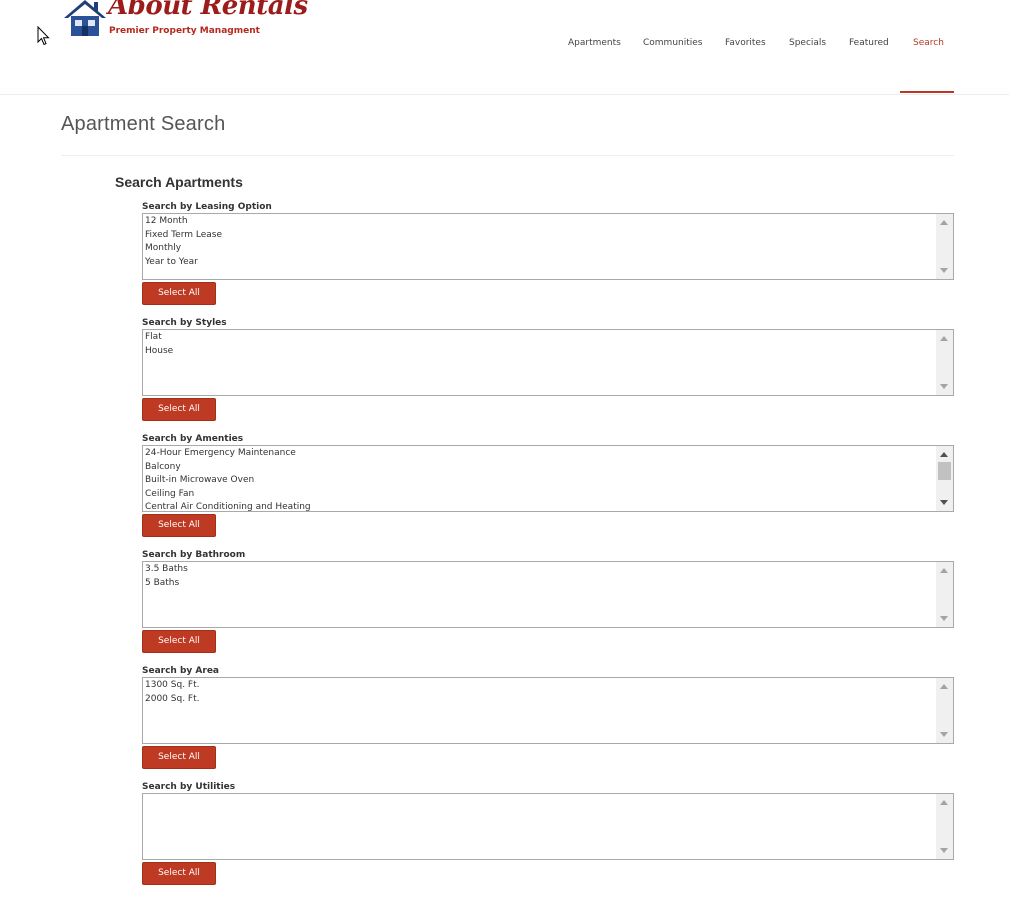 The width and height of the screenshot is (1009, 898). I want to click on filter-group-styles: Search by Styles Flat House Select All, so click(548, 369).